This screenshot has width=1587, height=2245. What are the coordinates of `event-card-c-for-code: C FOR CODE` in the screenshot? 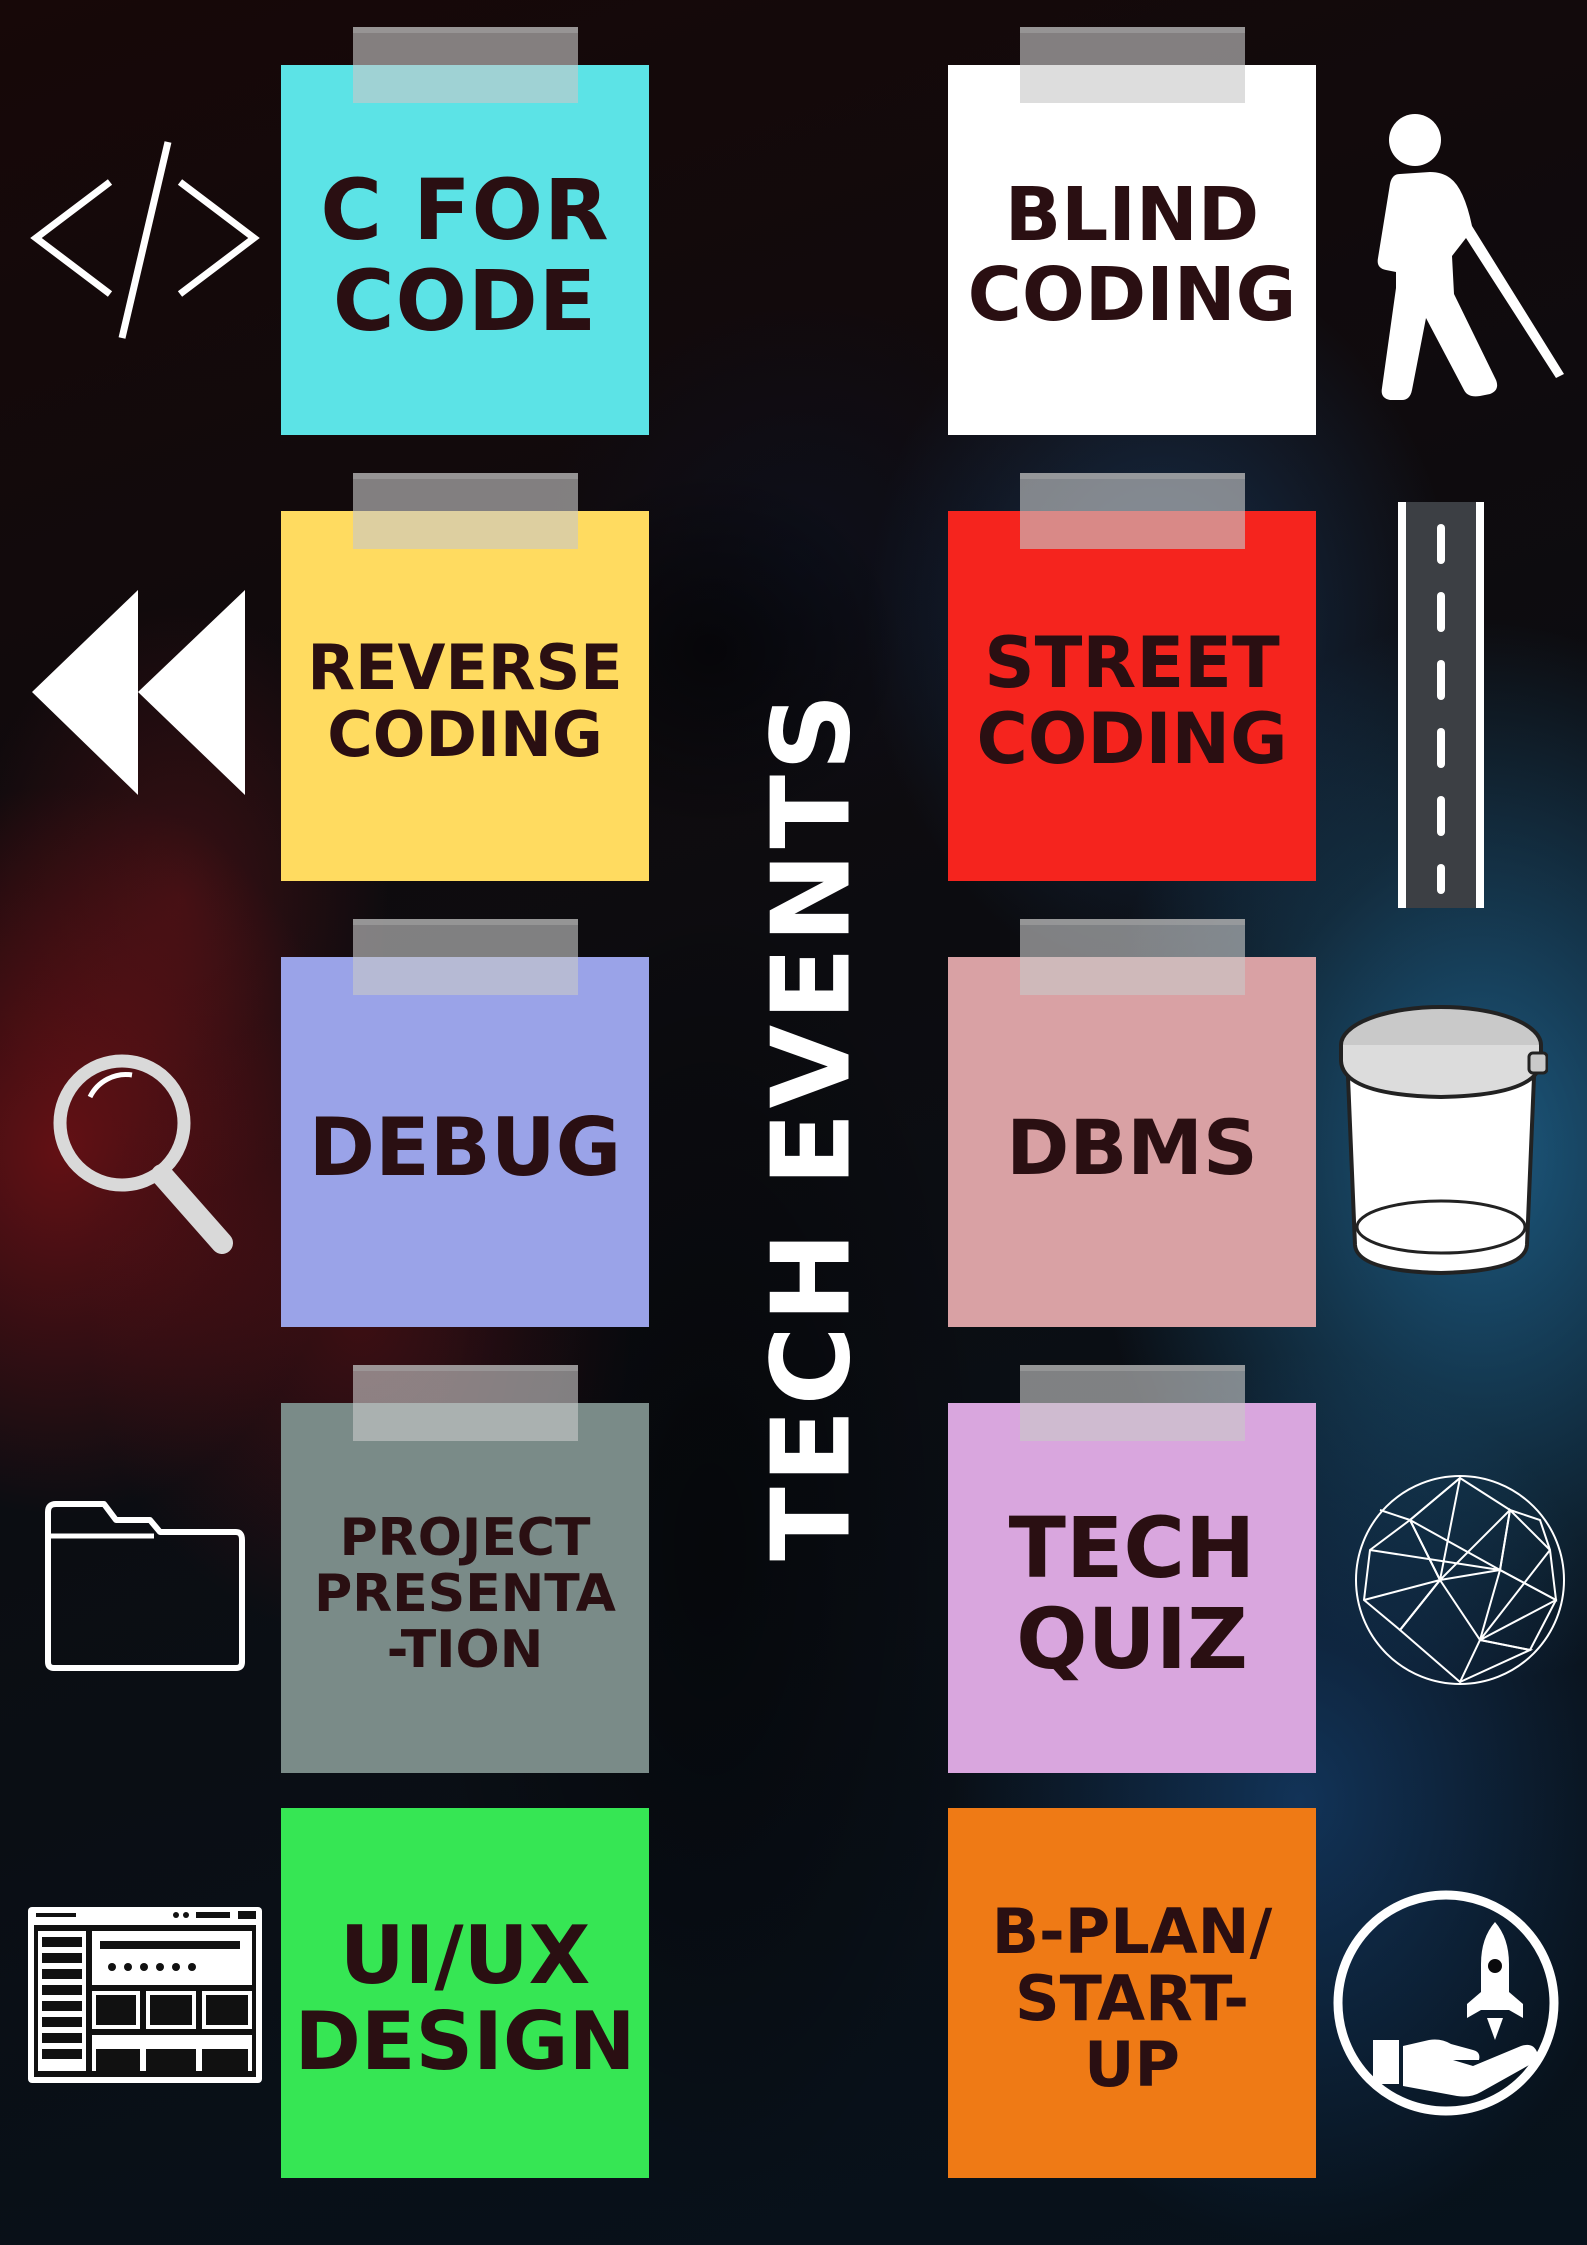 It's located at (465, 231).